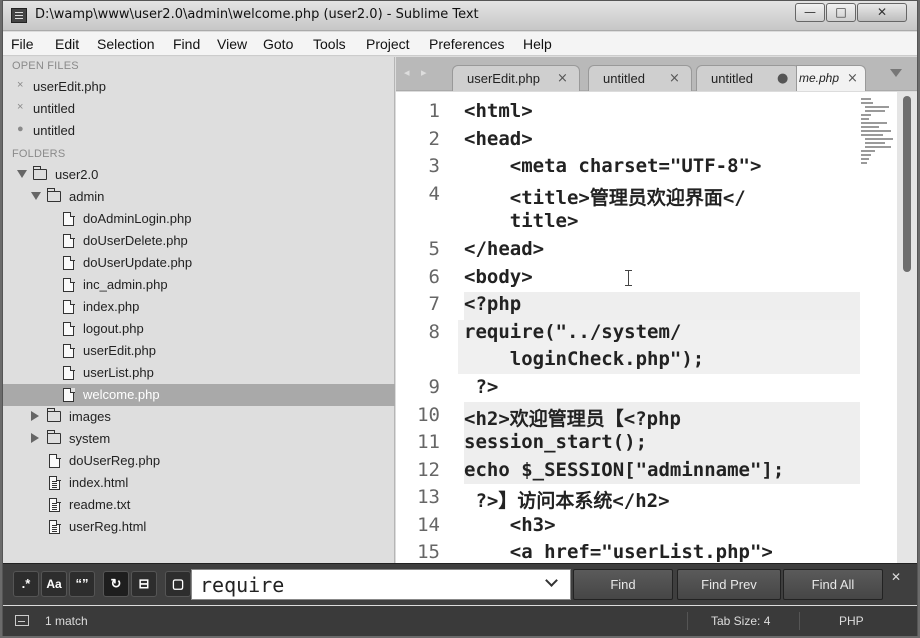  I want to click on tree-label: index.php, so click(111, 306).